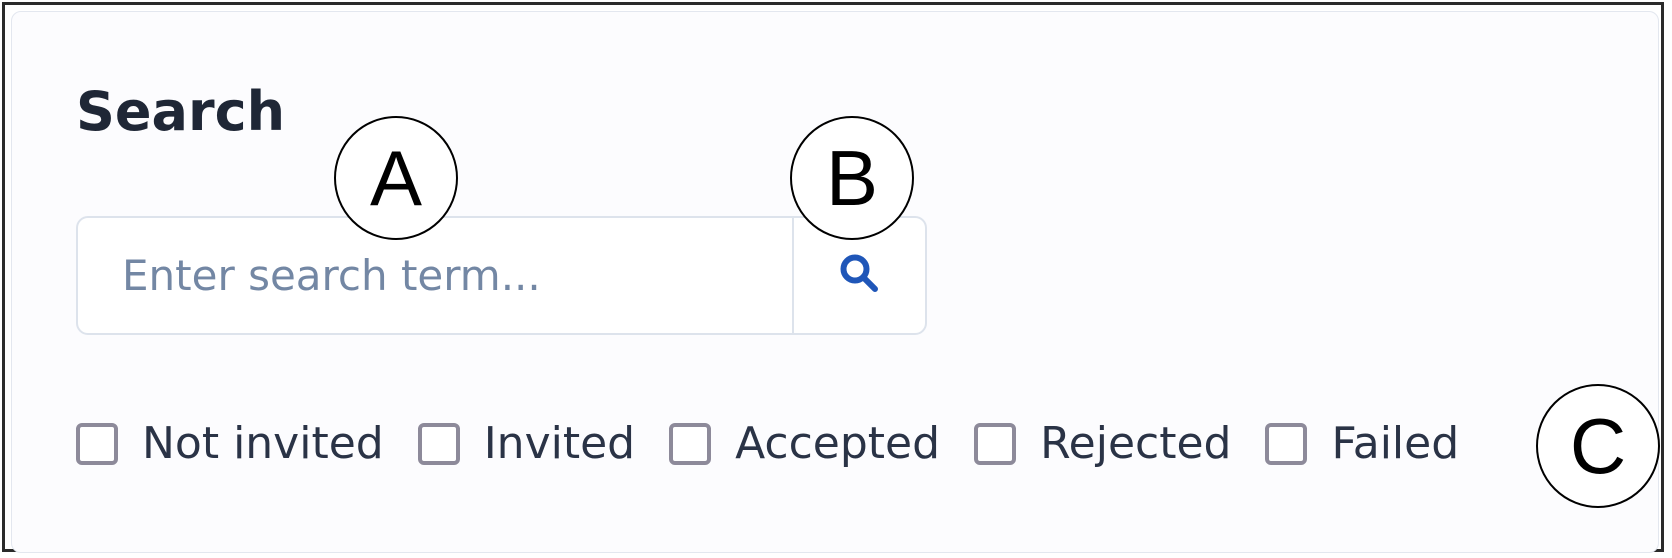 The width and height of the screenshot is (1672, 558). Describe the element at coordinates (181, 111) in the screenshot. I see `search-title: Search` at that location.